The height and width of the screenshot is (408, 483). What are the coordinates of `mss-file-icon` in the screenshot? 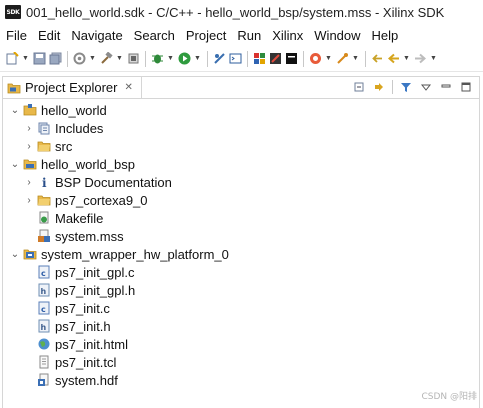 It's located at (44, 236).